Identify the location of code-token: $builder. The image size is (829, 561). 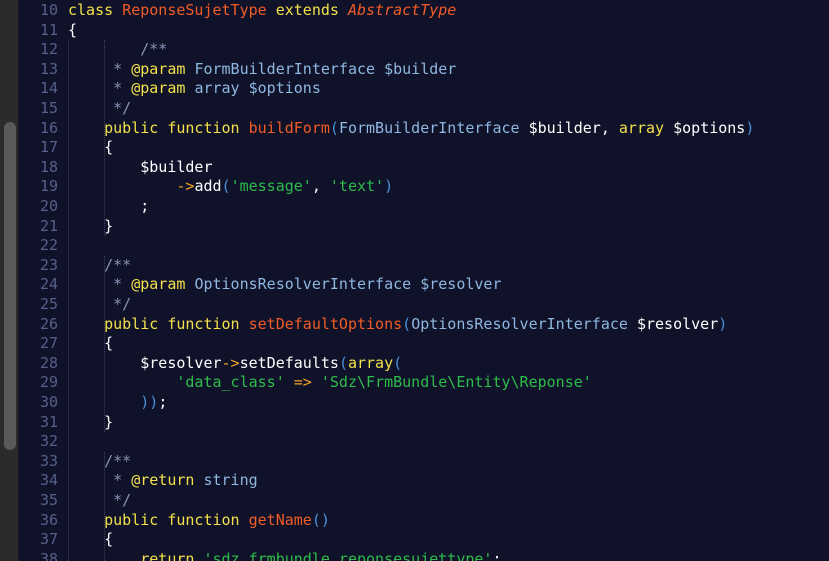
(420, 68).